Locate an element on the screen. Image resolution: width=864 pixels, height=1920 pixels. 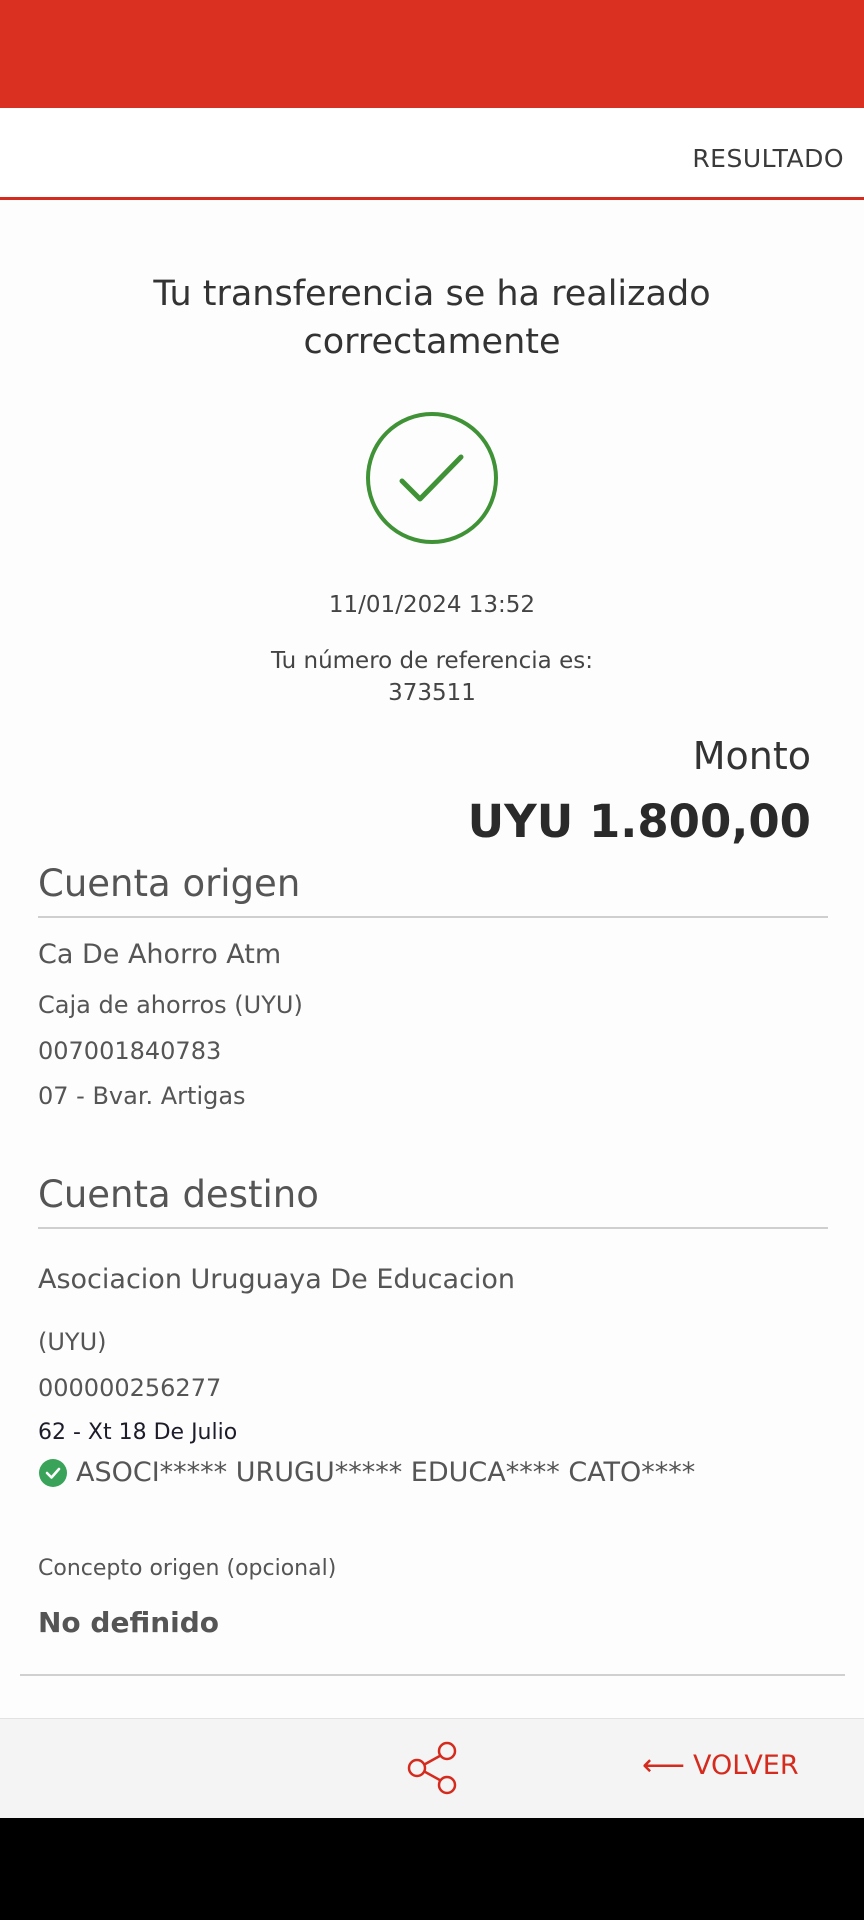
arrow-left-icon: ⟵ is located at coordinates (664, 1765).